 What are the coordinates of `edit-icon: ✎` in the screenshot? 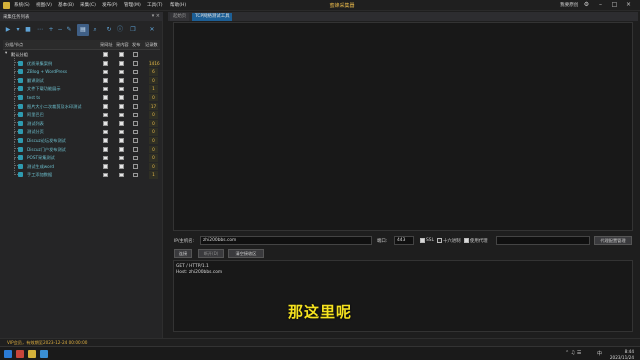 It's located at (69, 30).